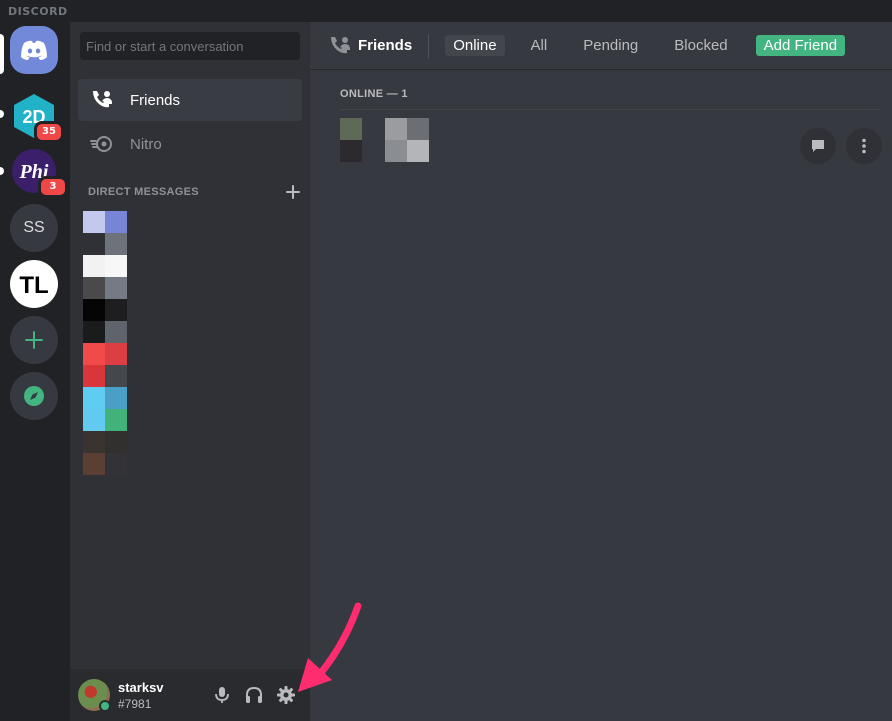 This screenshot has width=892, height=721. What do you see at coordinates (190, 695) in the screenshot?
I see `user-panel: starksv #7981` at bounding box center [190, 695].